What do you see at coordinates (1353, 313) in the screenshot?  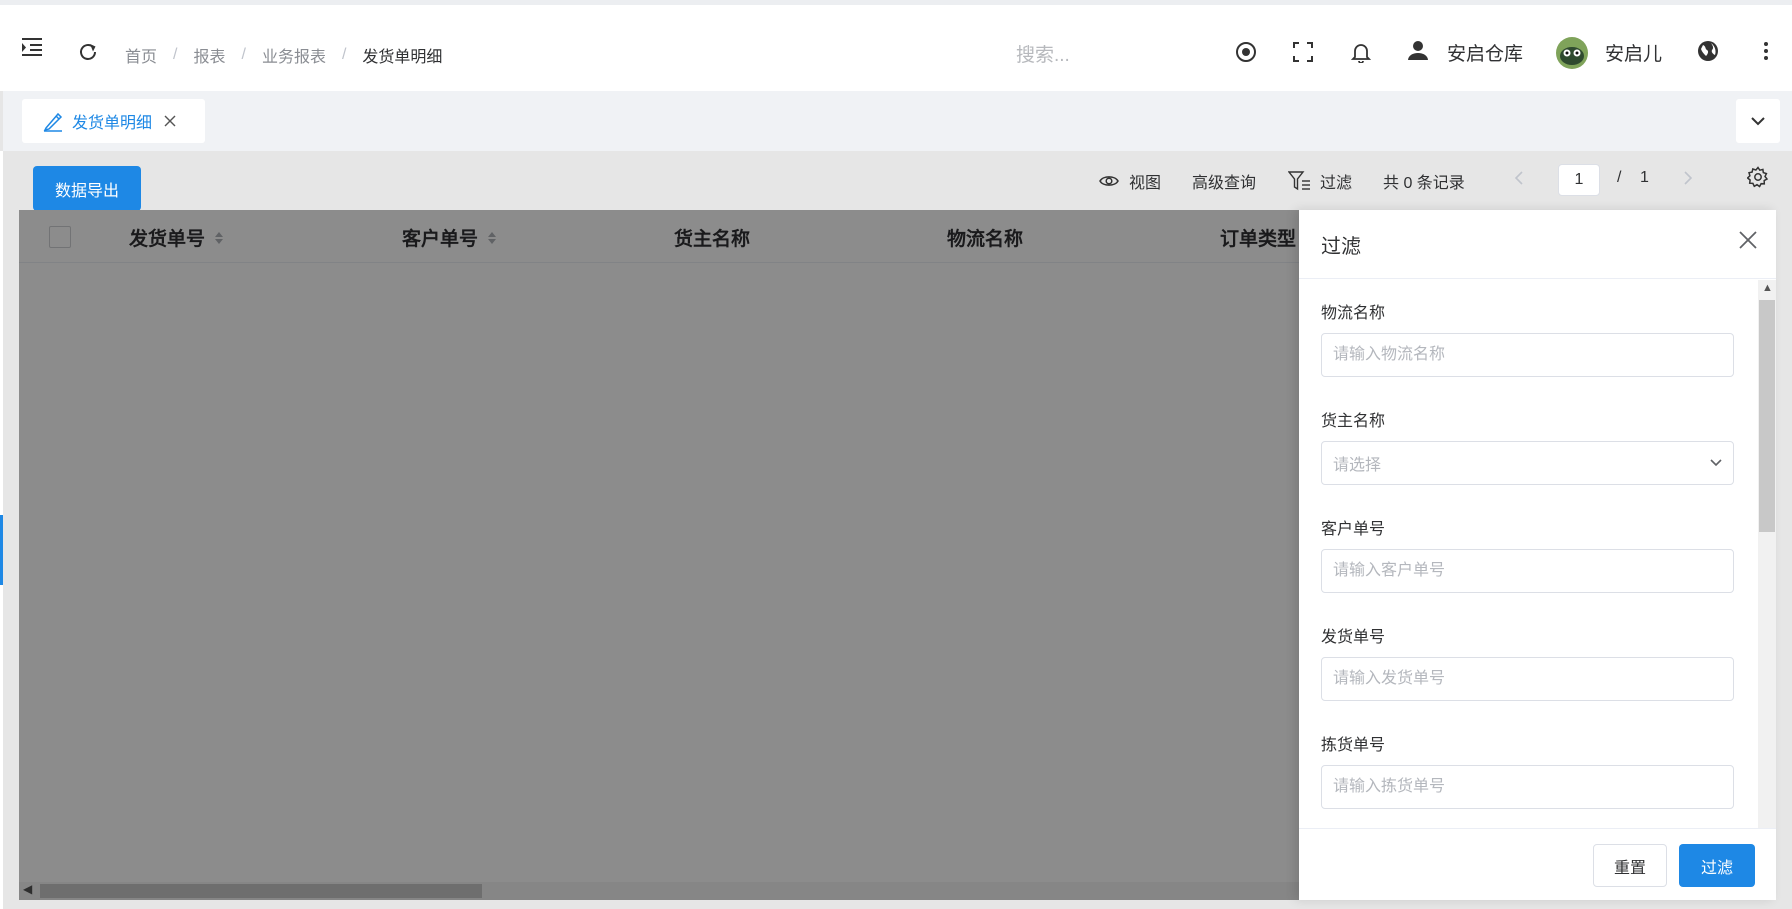 I see `logistics-name-label: 物流名称` at bounding box center [1353, 313].